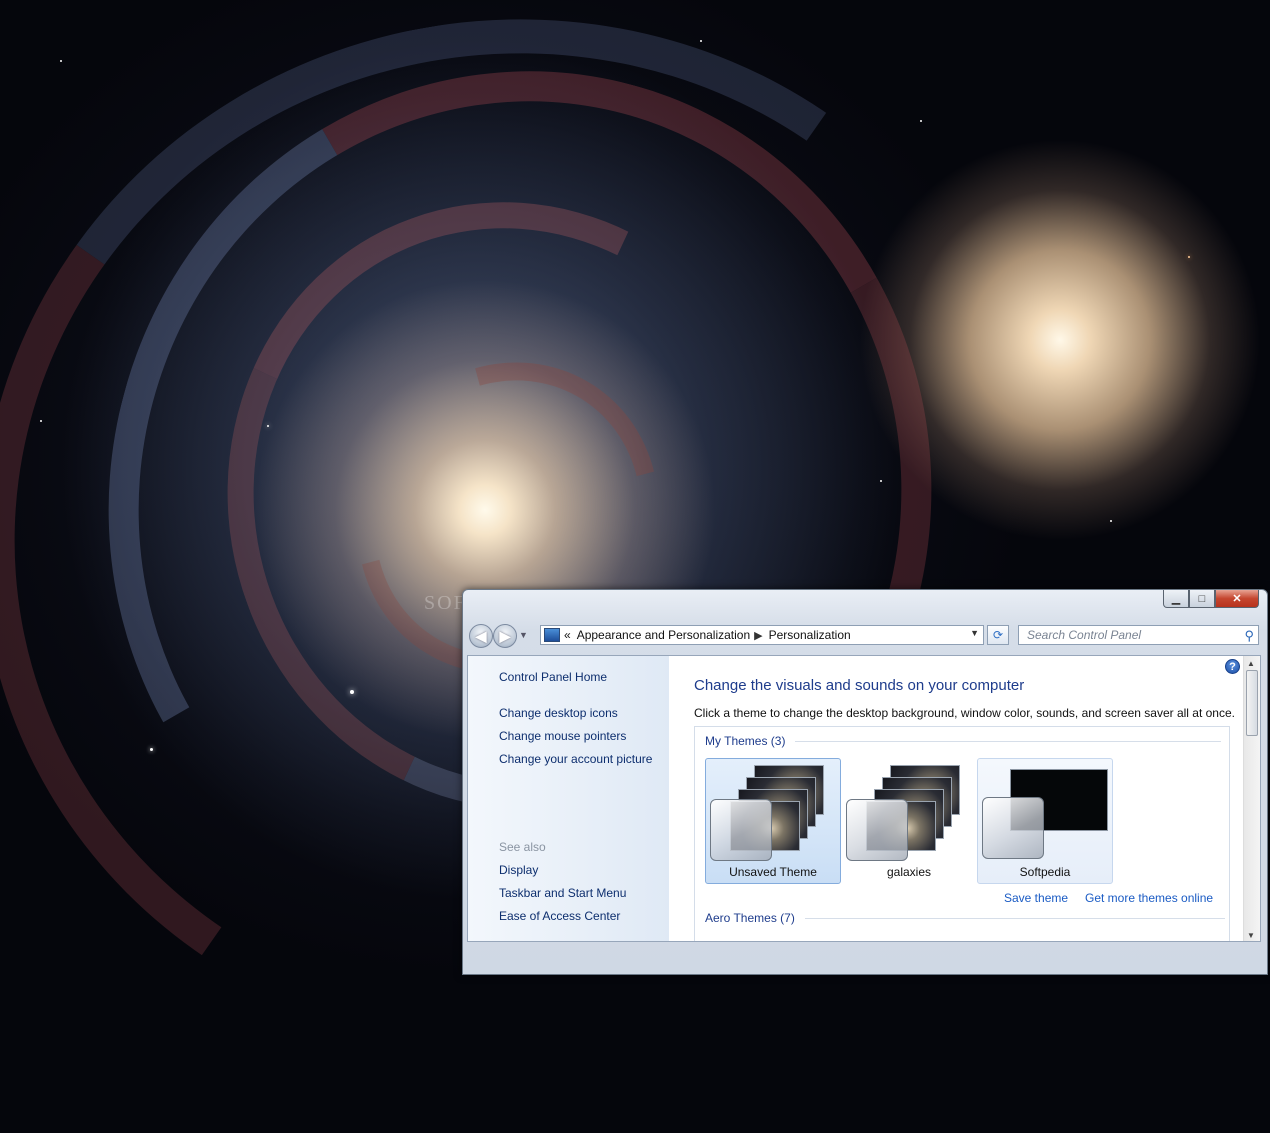 This screenshot has width=1270, height=1133. What do you see at coordinates (750, 918) in the screenshot?
I see `aero-themes-label: Aero Themes (7)` at bounding box center [750, 918].